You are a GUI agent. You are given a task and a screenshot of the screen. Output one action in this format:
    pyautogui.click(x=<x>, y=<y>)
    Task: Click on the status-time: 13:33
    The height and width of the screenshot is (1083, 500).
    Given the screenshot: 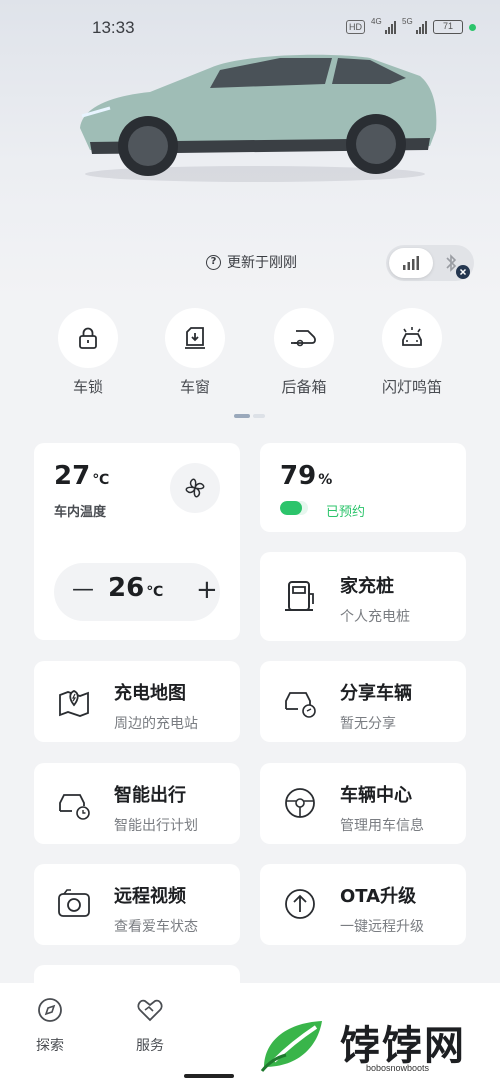 What is the action you would take?
    pyautogui.click(x=113, y=27)
    